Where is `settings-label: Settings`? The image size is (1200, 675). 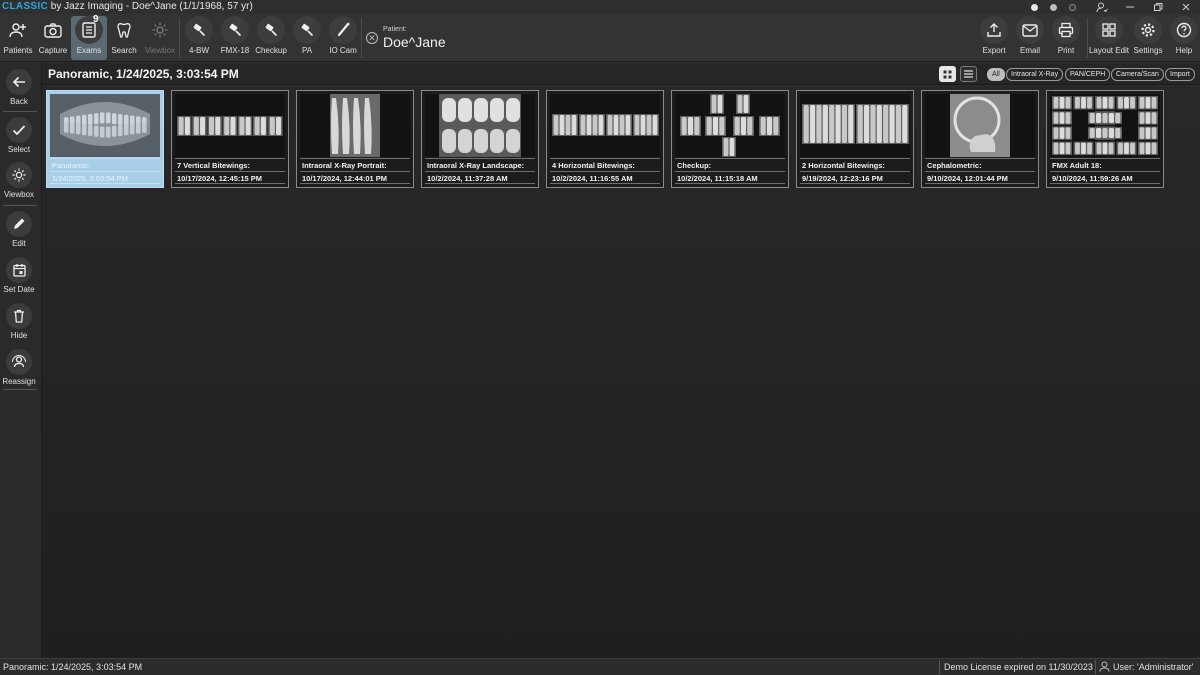
settings-label: Settings is located at coordinates (1148, 50).